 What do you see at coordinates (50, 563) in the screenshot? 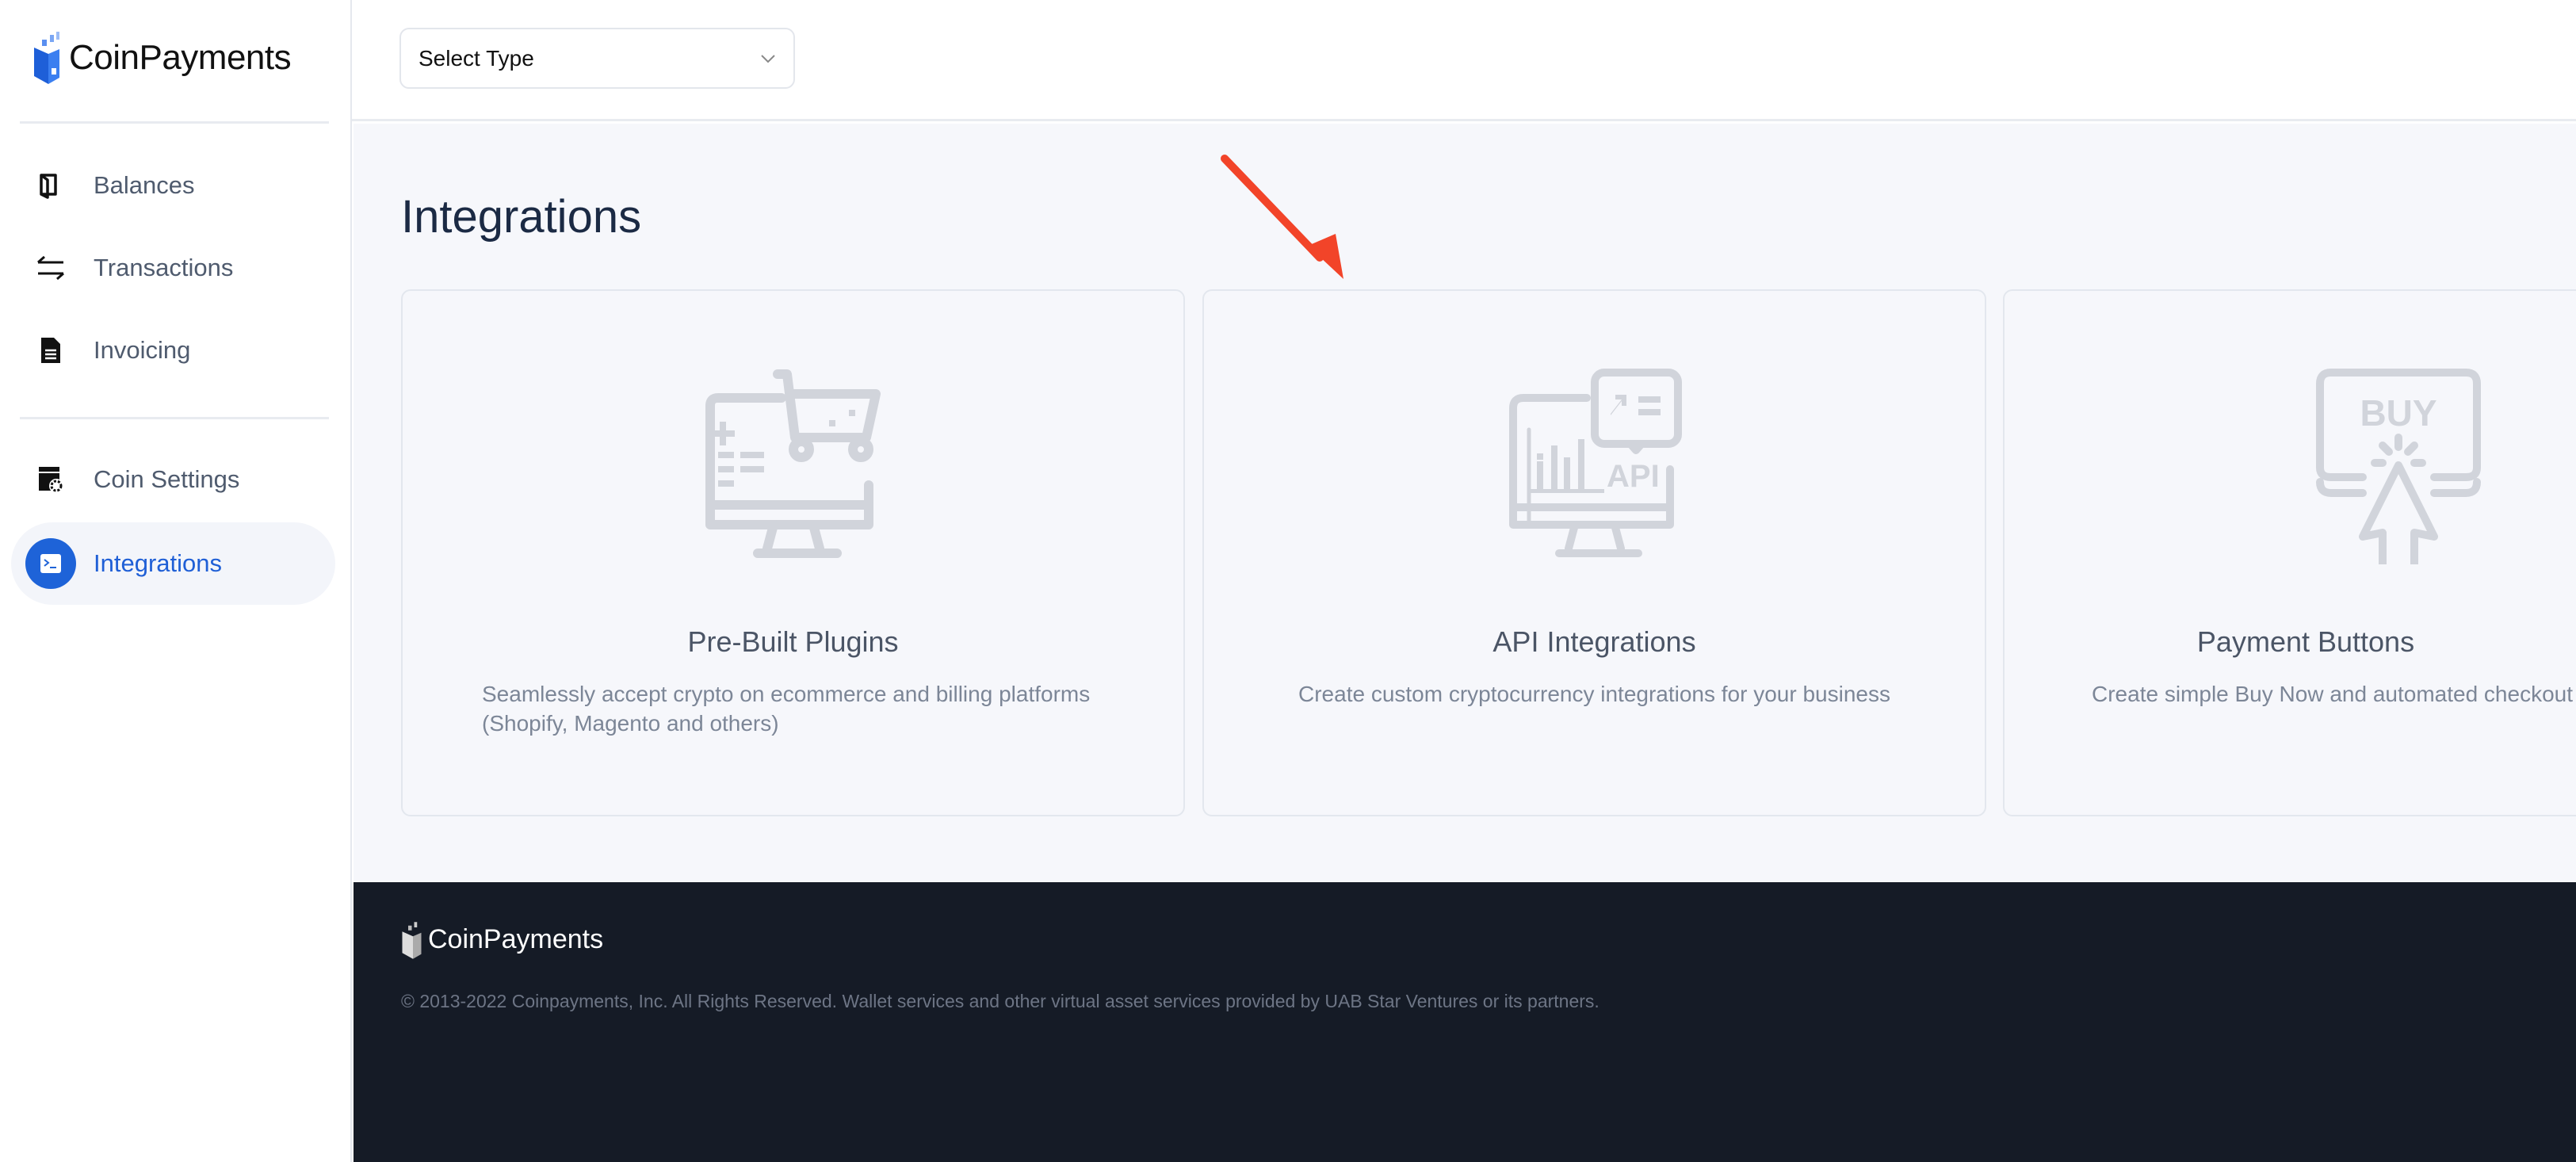
I see `terminal-icon` at bounding box center [50, 563].